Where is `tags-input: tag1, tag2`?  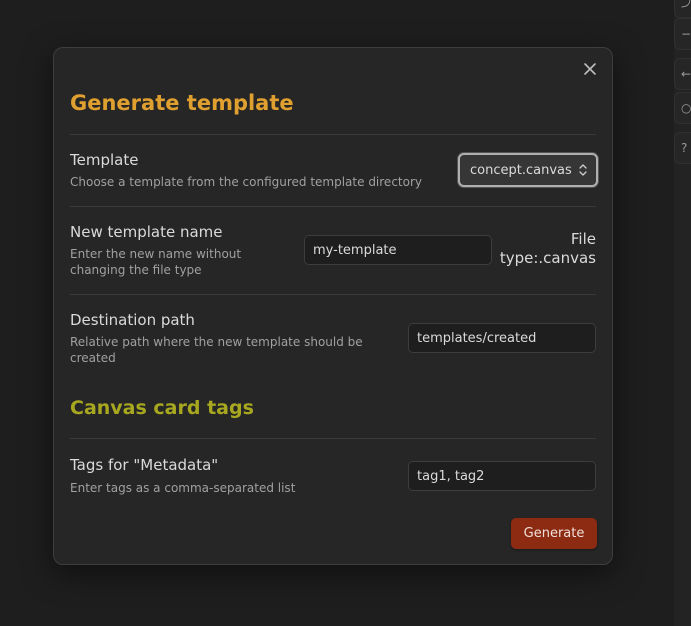 tags-input: tag1, tag2 is located at coordinates (502, 476).